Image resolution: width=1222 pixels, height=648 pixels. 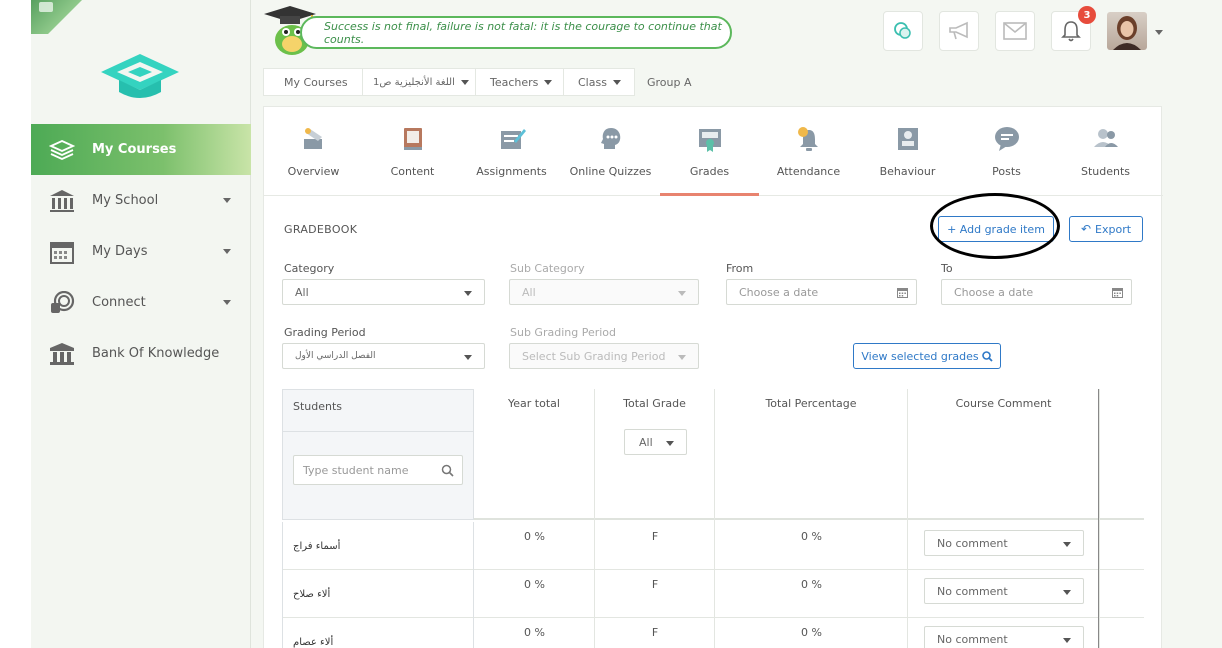 What do you see at coordinates (563, 332) in the screenshot?
I see `sub-grading-period-label: Sub Grading Period` at bounding box center [563, 332].